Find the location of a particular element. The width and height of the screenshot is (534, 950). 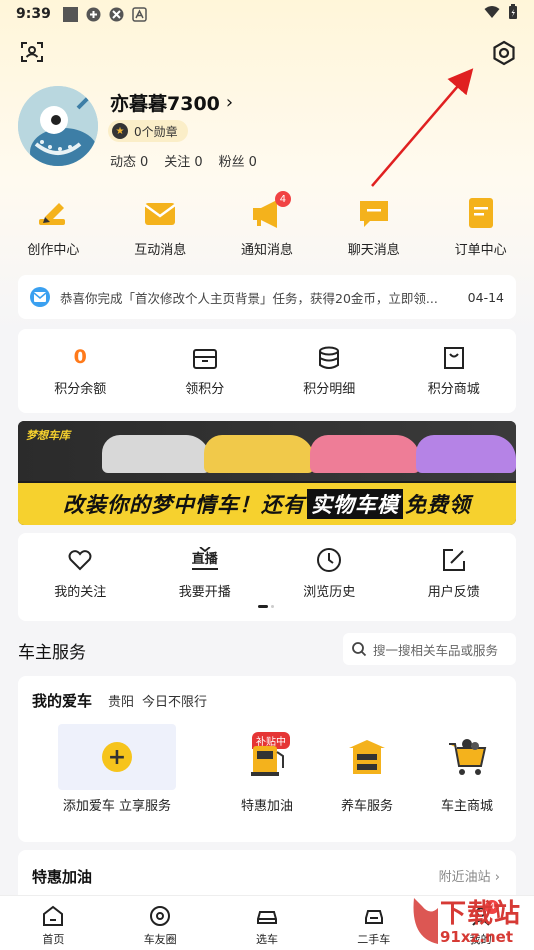

slogan-text: 改装你的梦中情车！还有 is located at coordinates (184, 505).